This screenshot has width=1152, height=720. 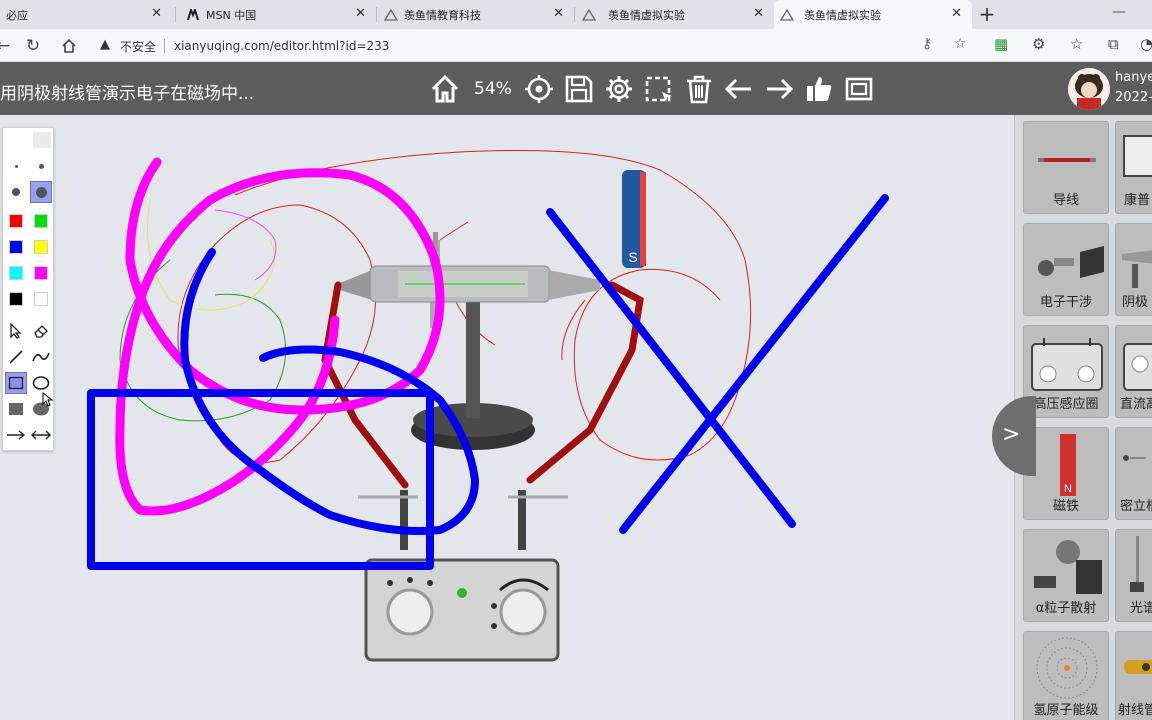 I want to click on library-item-spectrum: 光谱, so click(x=1133, y=575).